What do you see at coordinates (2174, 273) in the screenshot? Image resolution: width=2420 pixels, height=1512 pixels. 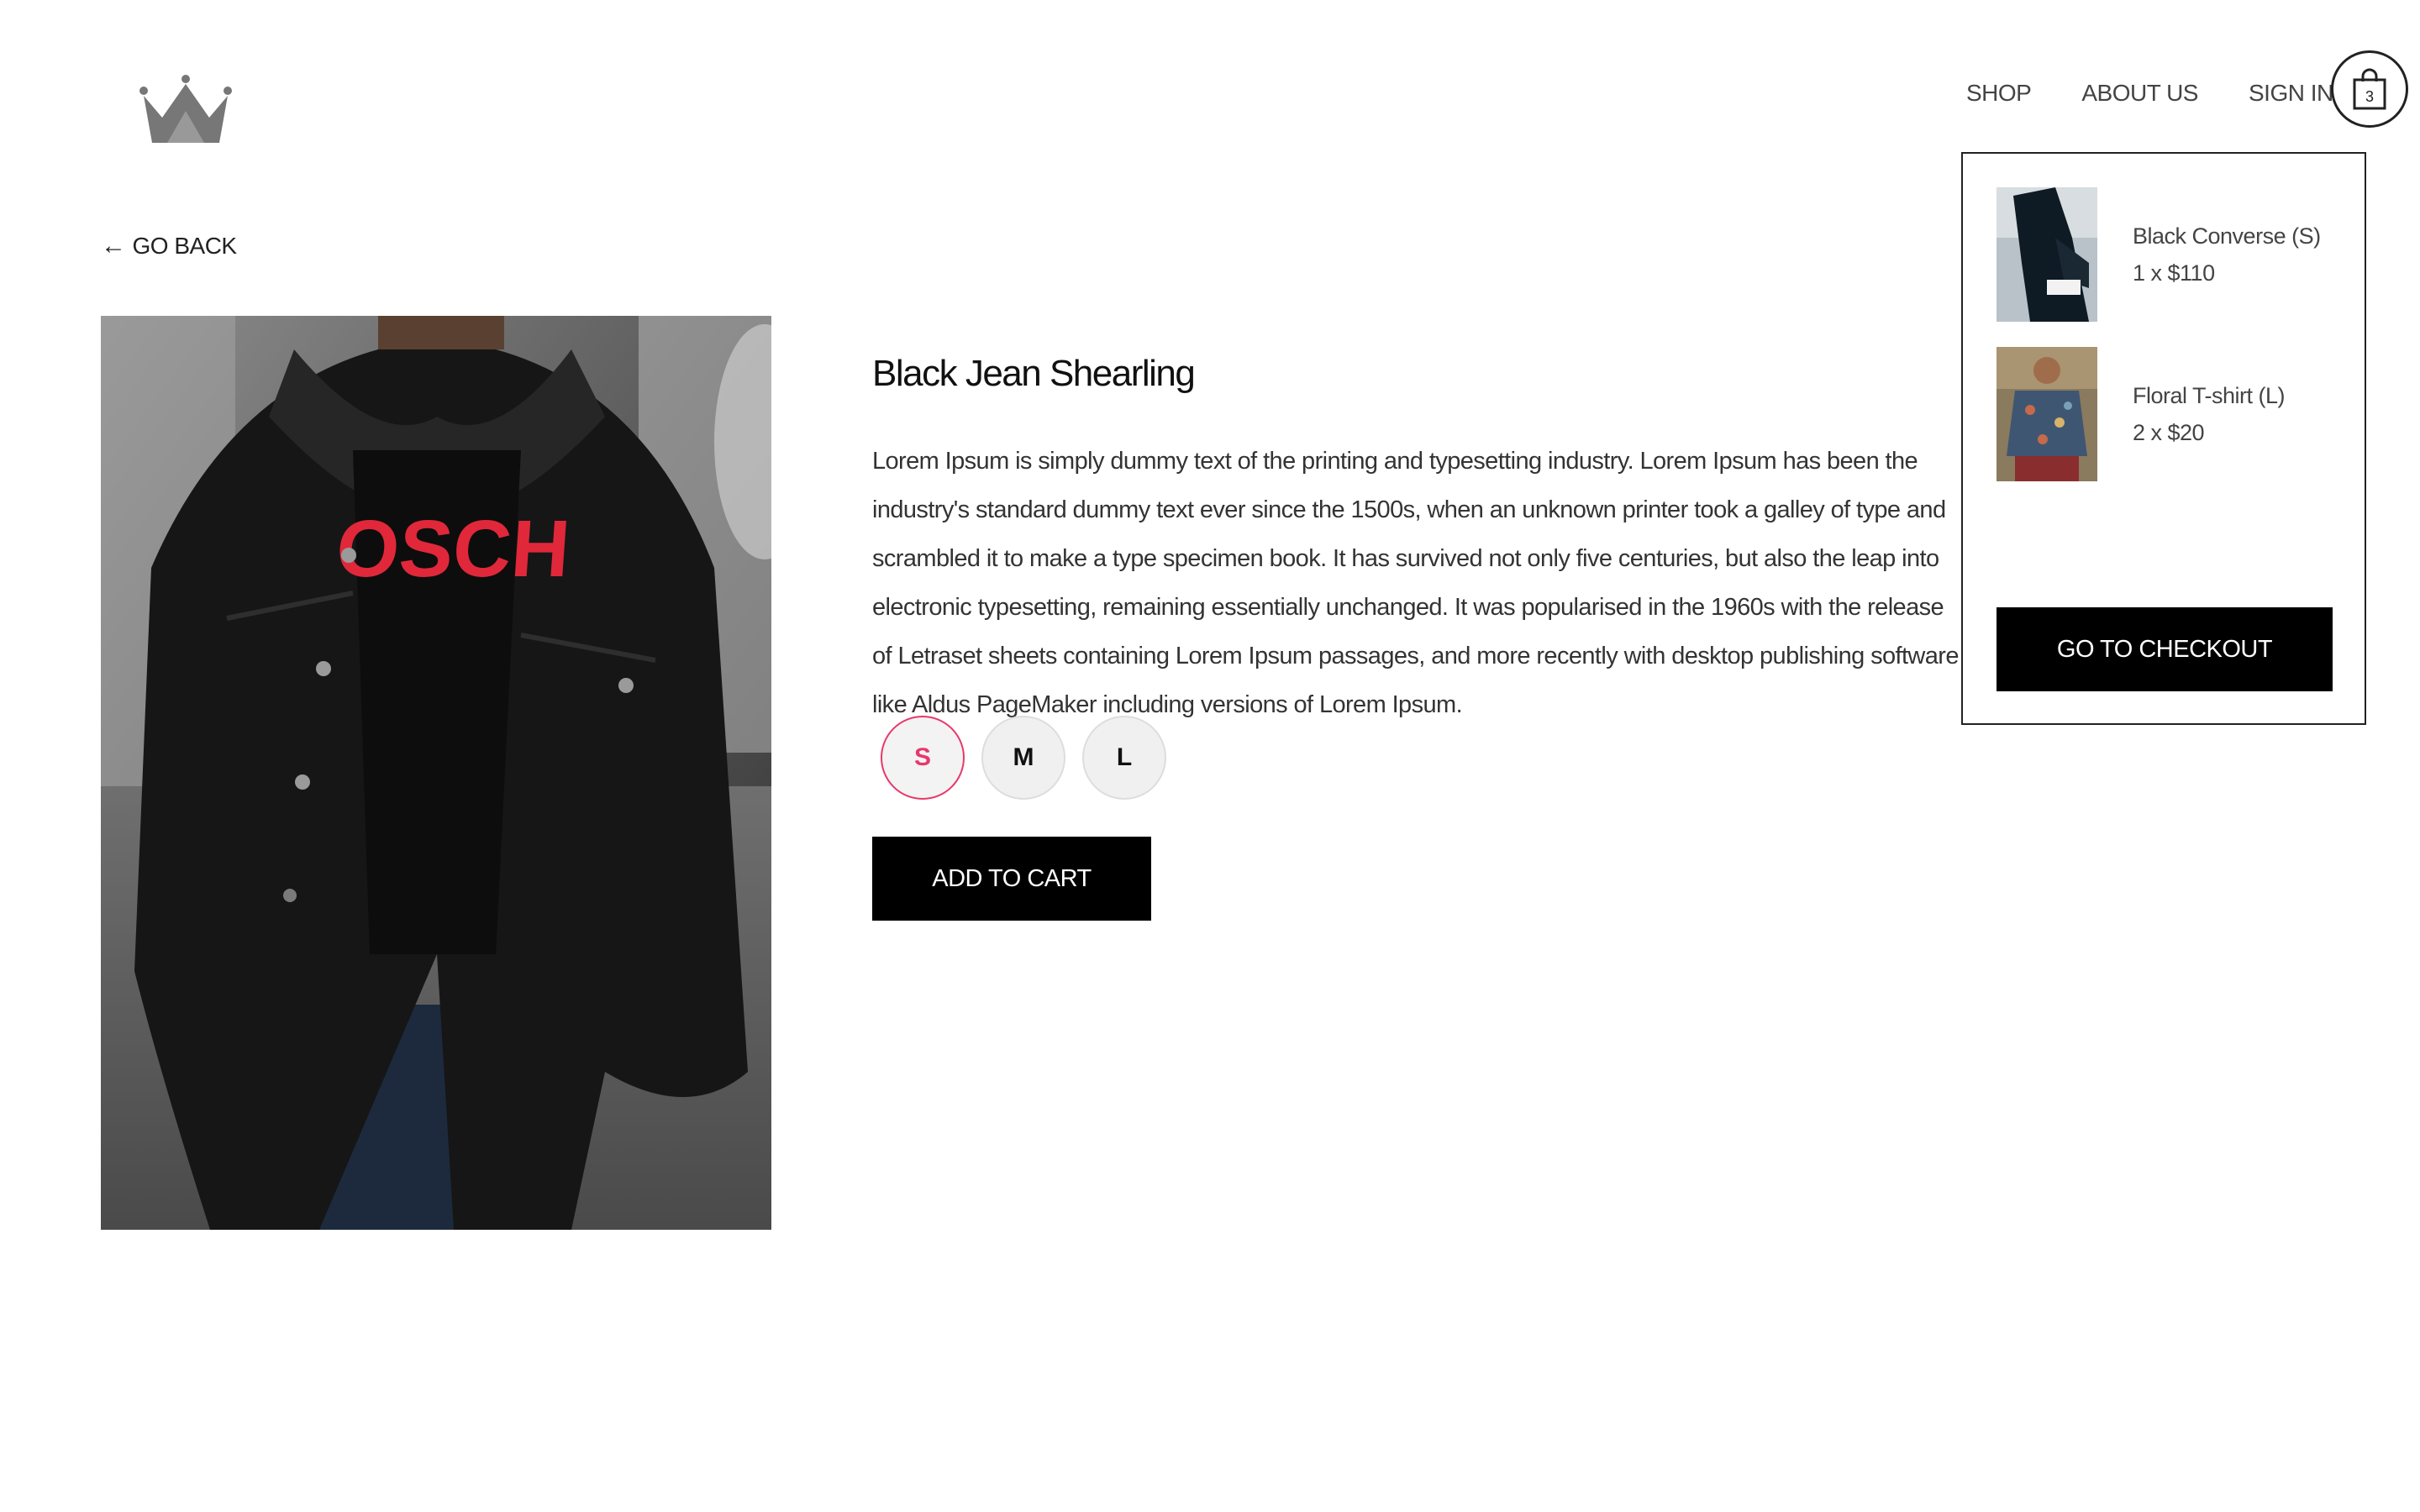 I see `cart-item-qty-price: 1 x $110` at bounding box center [2174, 273].